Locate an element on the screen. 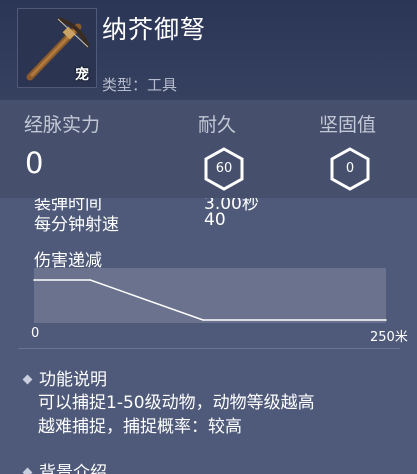  section-divider is located at coordinates (209, 348).